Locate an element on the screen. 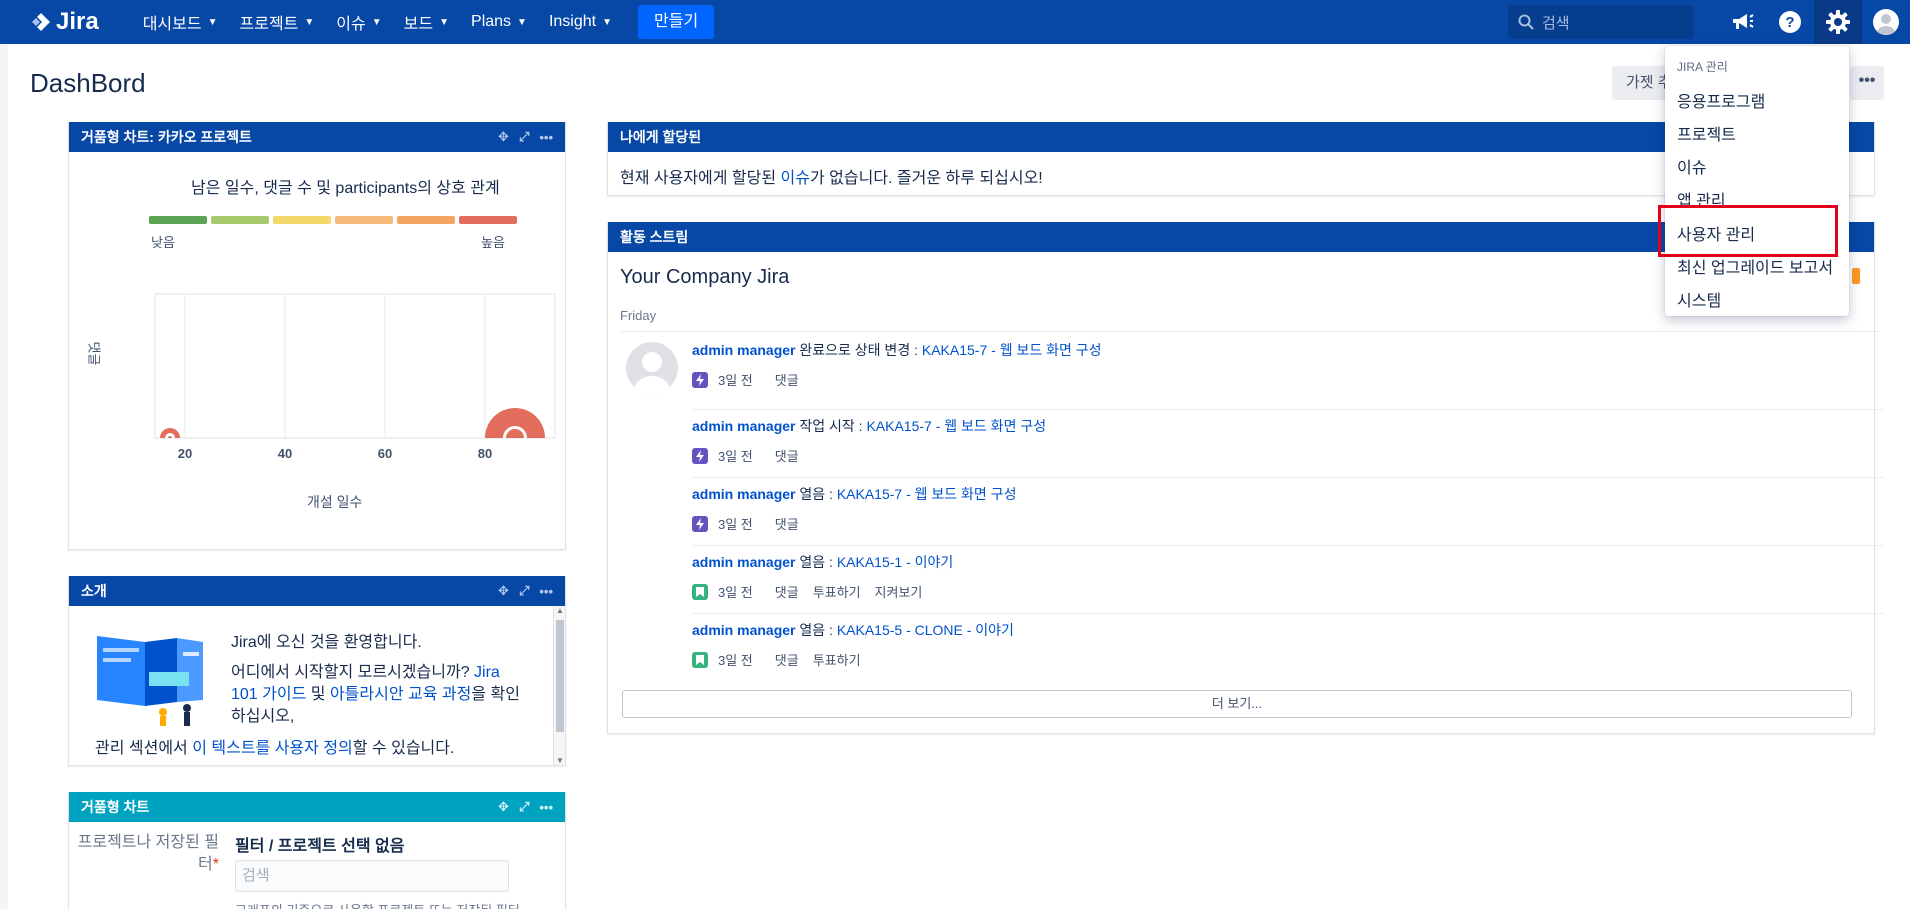  rss-feed-icon is located at coordinates (1856, 276).